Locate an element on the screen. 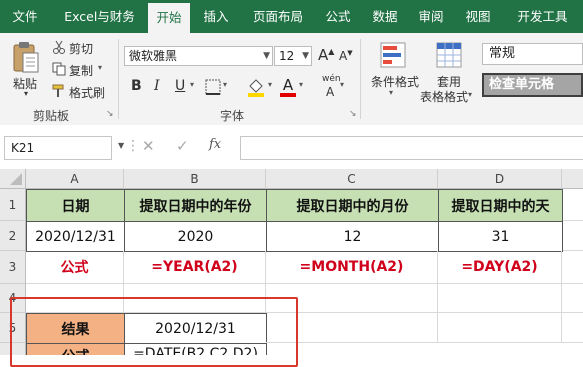 The image size is (583, 367). font-color-dropdown-icon: ▾ is located at coordinates (301, 84).